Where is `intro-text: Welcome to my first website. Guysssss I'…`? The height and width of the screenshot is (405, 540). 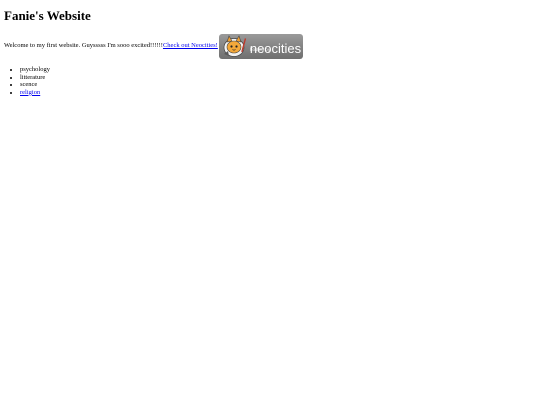
intro-text: Welcome to my first website. Guysssss I'… is located at coordinates (83, 45).